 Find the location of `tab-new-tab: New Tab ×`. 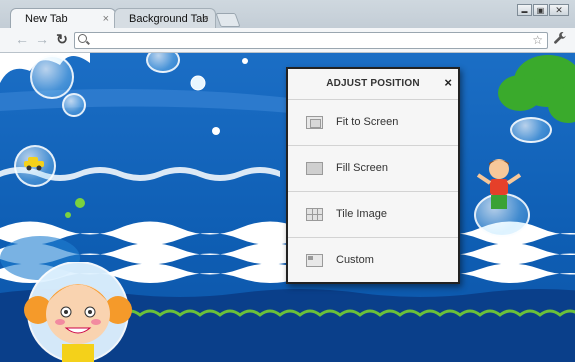

tab-new-tab: New Tab × is located at coordinates (63, 18).